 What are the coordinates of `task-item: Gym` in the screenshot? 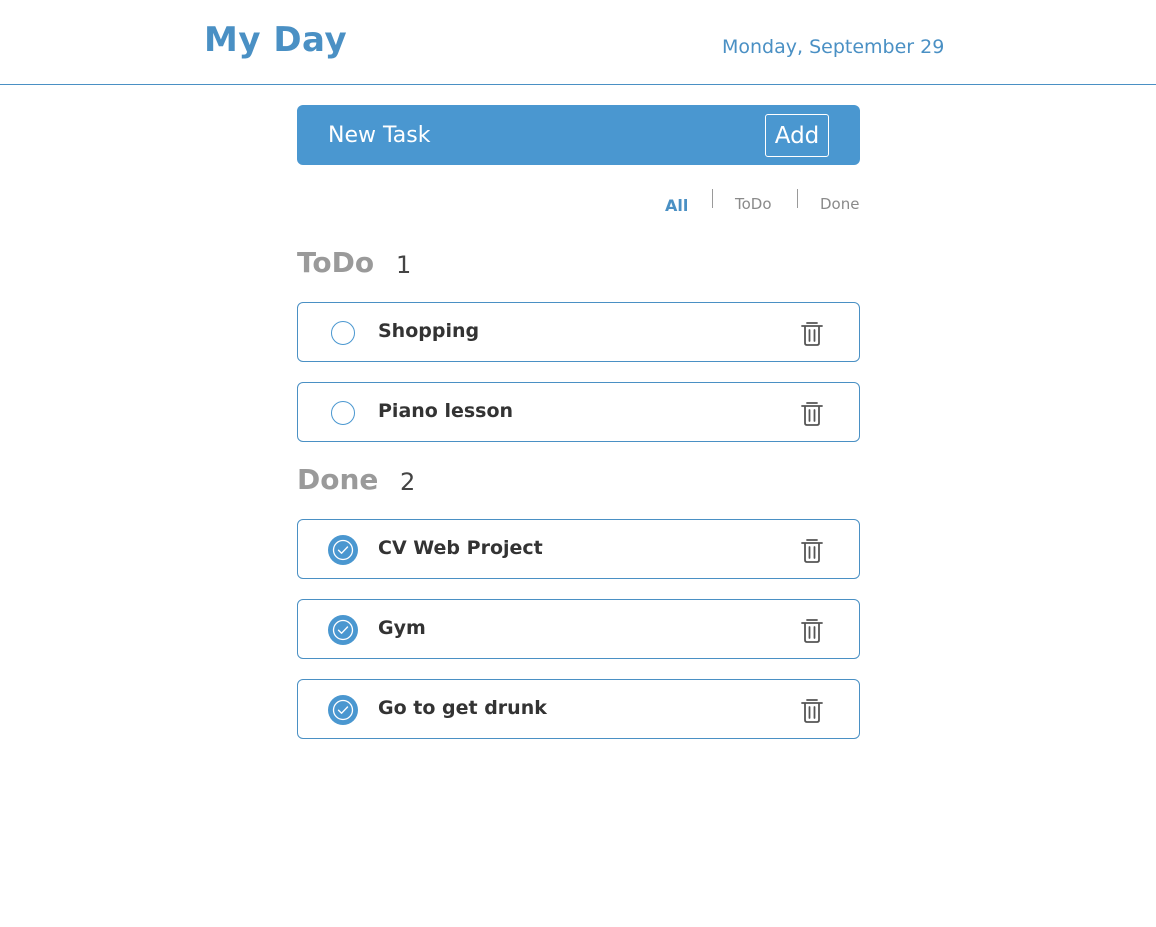 It's located at (578, 629).